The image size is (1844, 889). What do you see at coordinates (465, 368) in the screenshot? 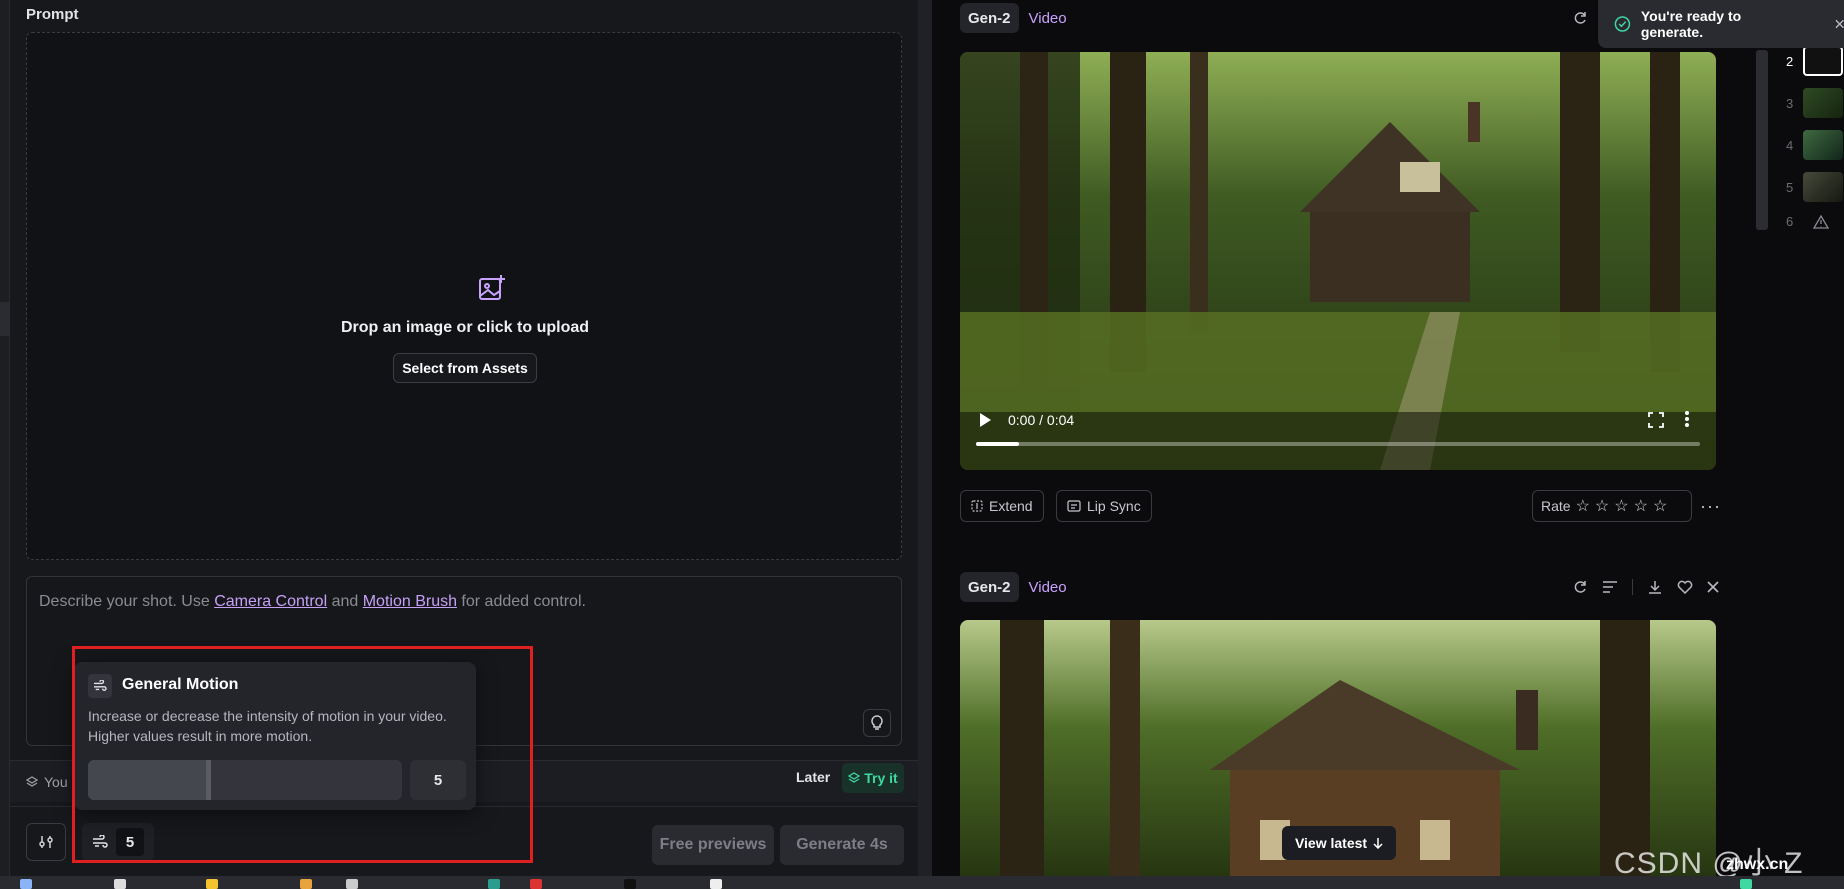
I see `select-from-assets-button: Select from Assets` at bounding box center [465, 368].